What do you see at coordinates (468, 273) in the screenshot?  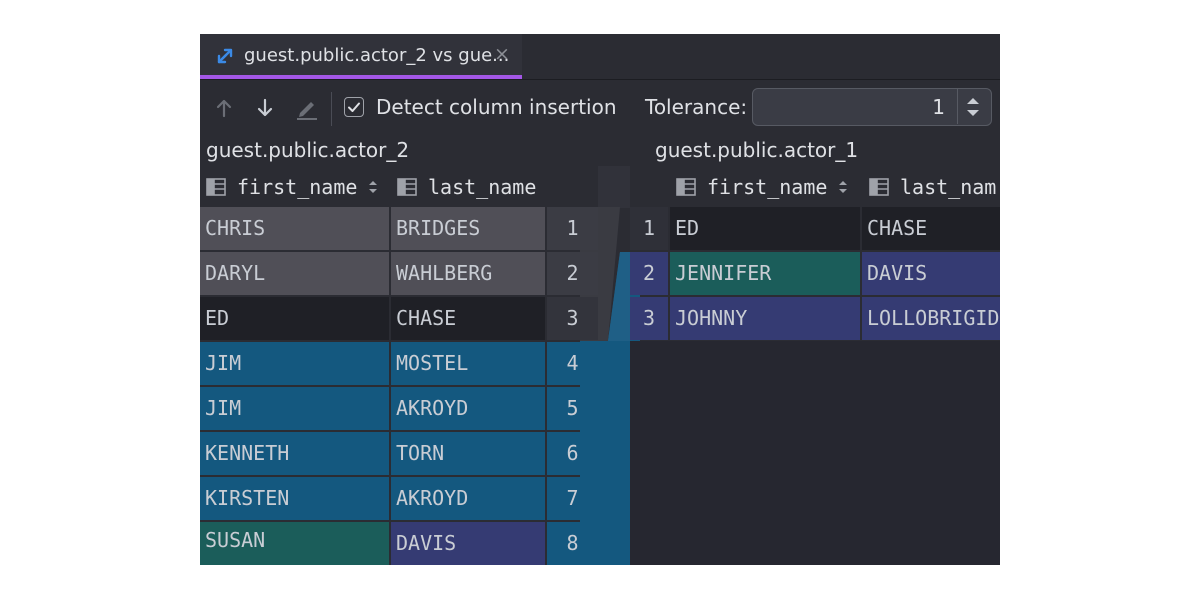 I see `cell-last-name: WAHLBERG` at bounding box center [468, 273].